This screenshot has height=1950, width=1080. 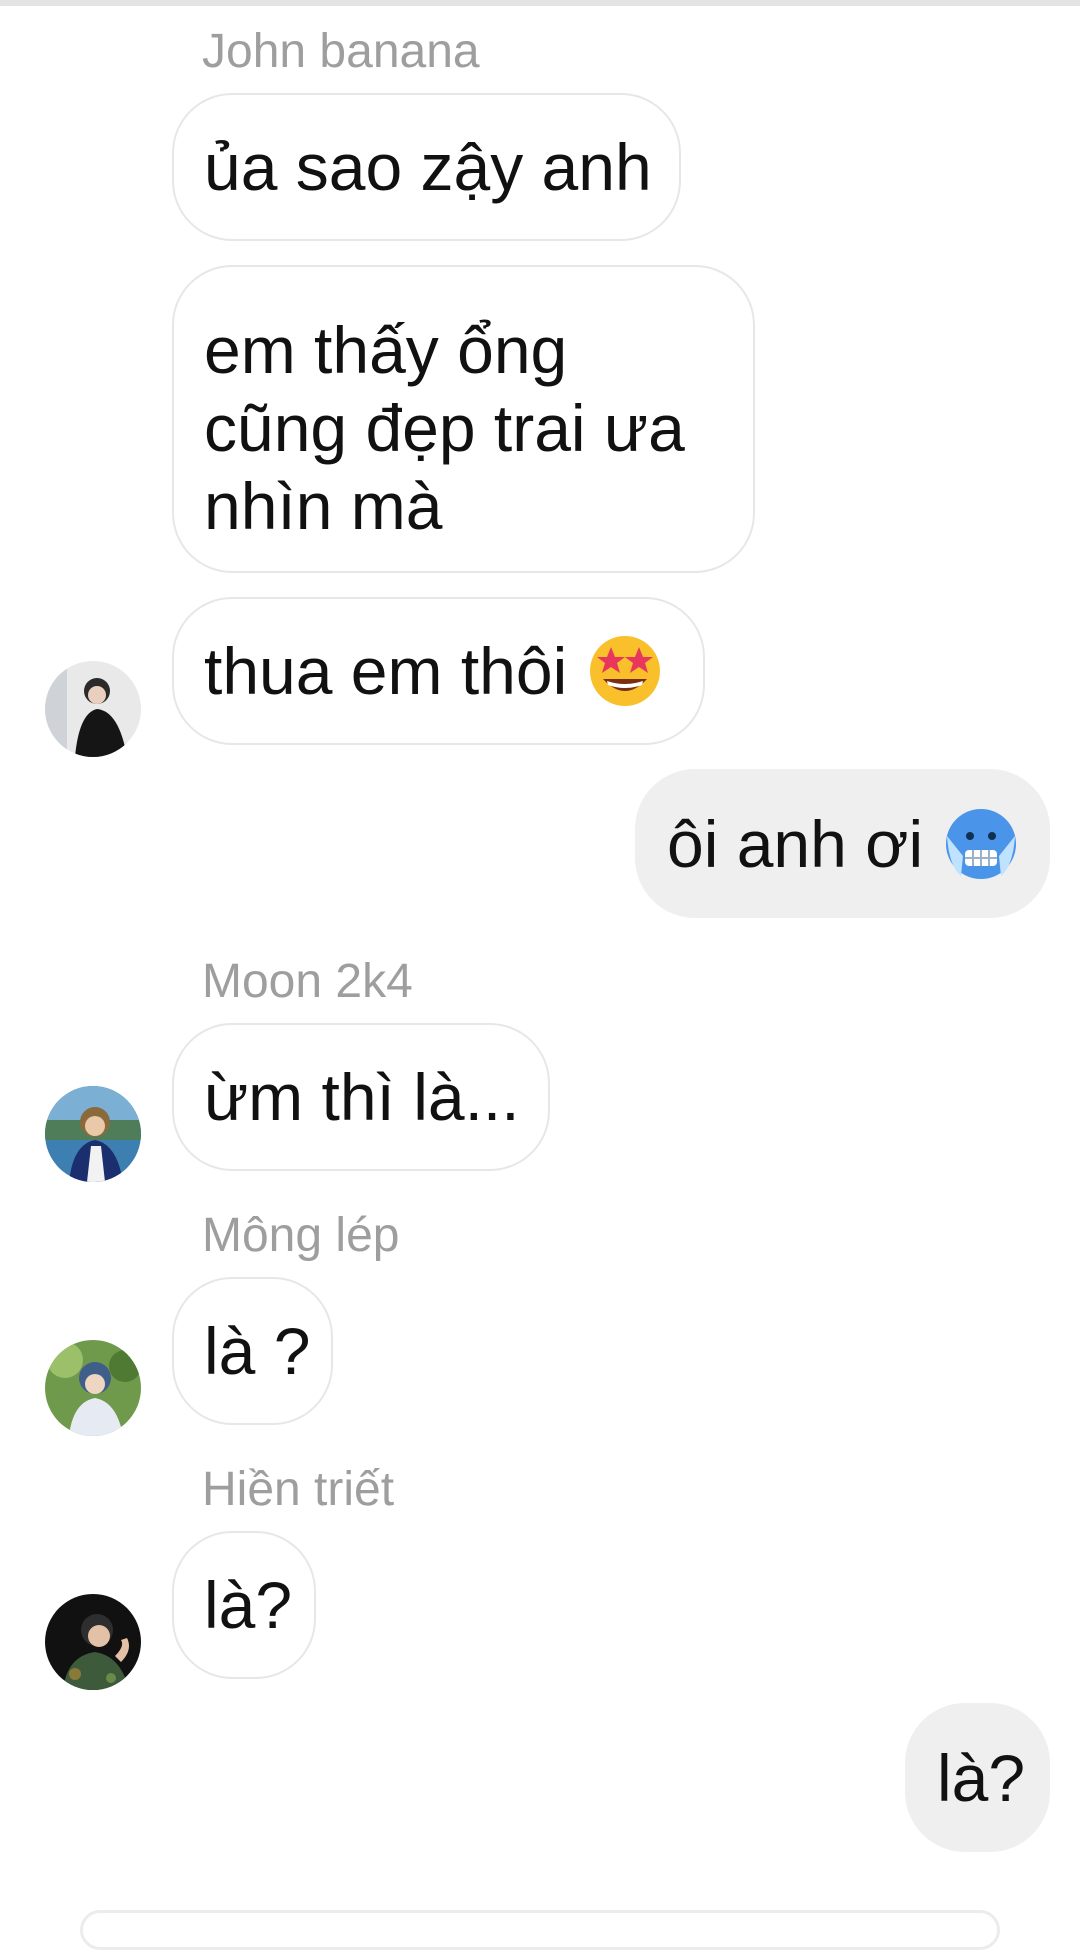 I want to click on message-bubble: là?, so click(x=244, y=1605).